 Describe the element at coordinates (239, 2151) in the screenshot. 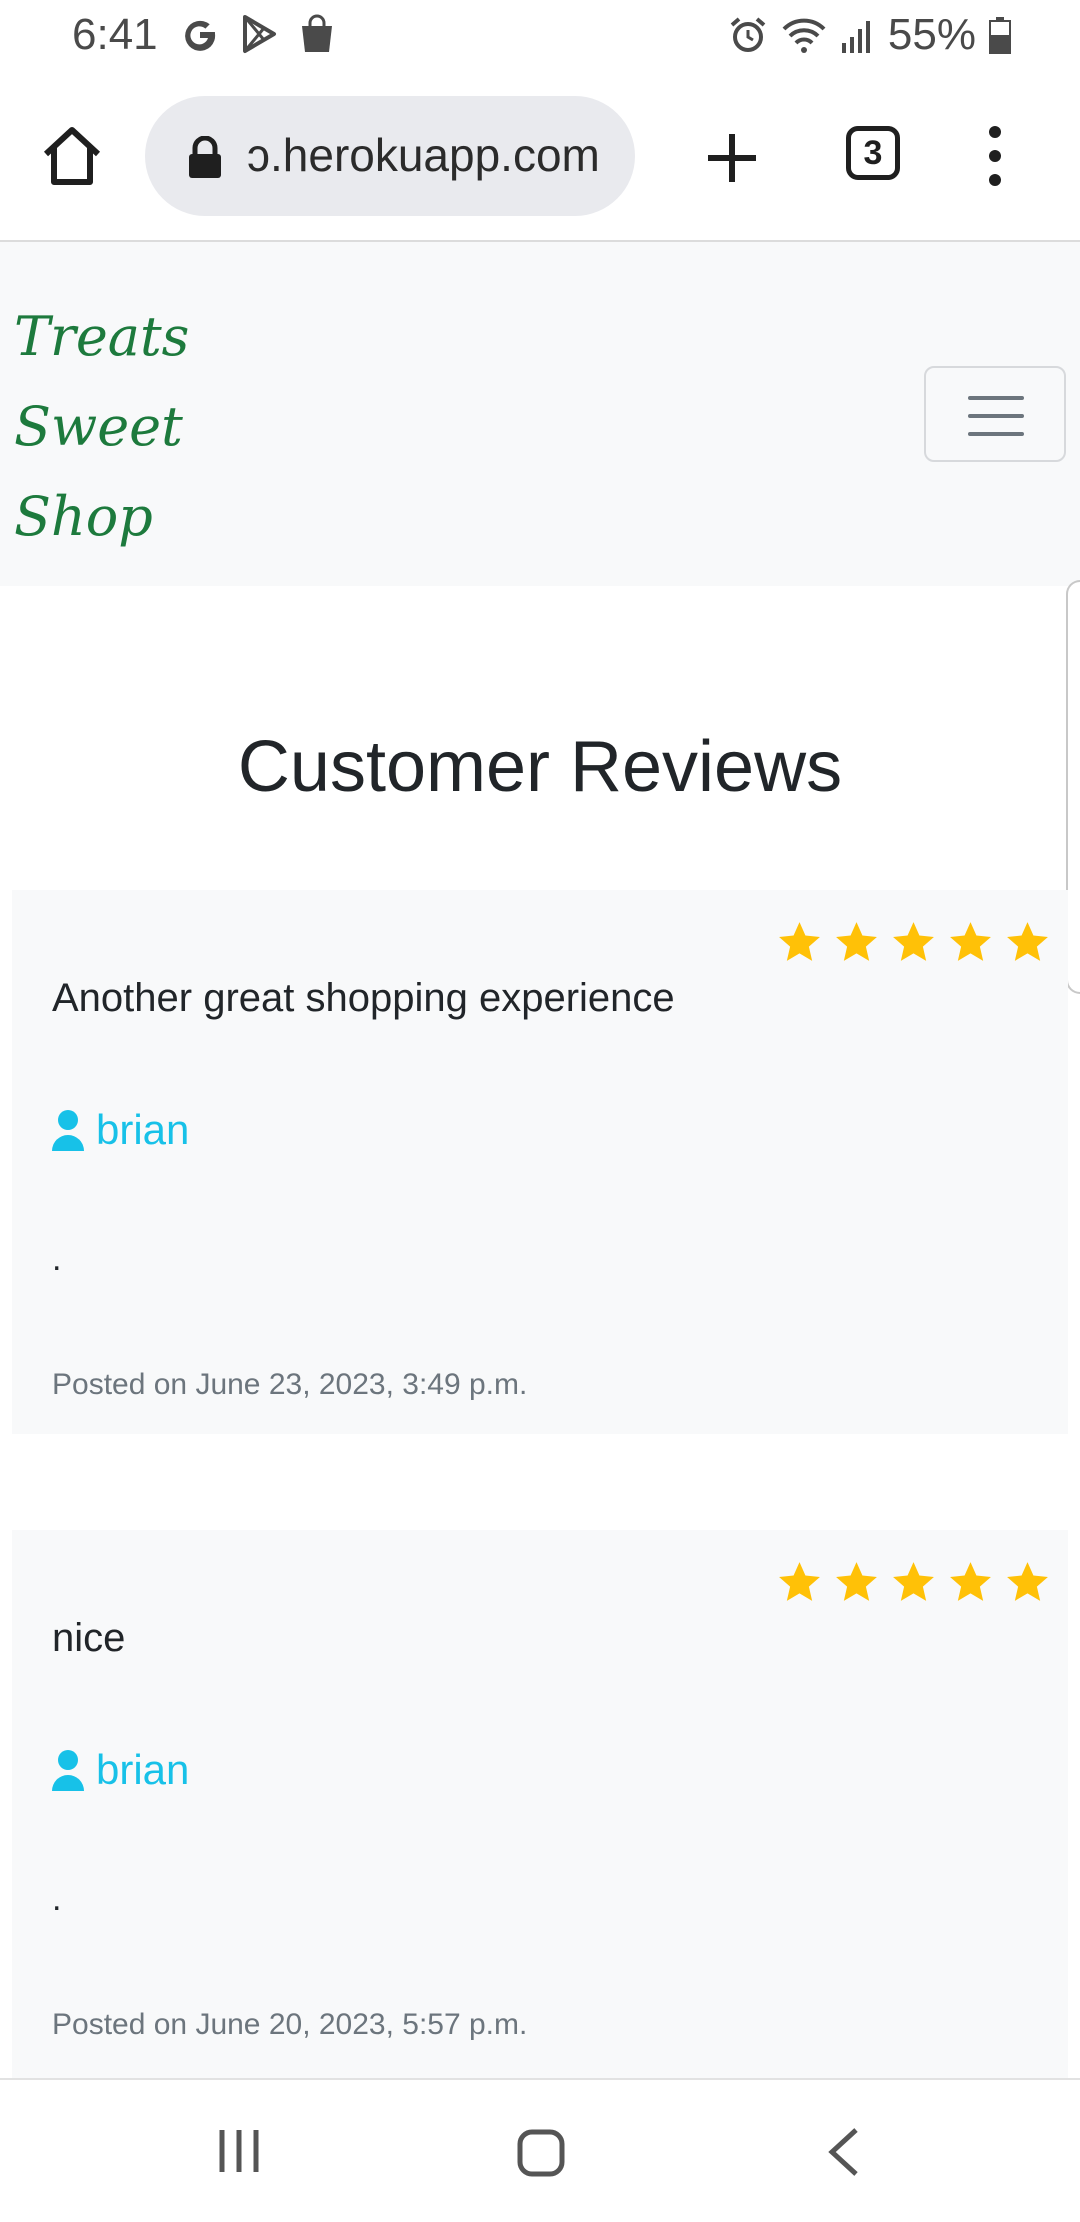

I see `recent-apps-icon` at that location.